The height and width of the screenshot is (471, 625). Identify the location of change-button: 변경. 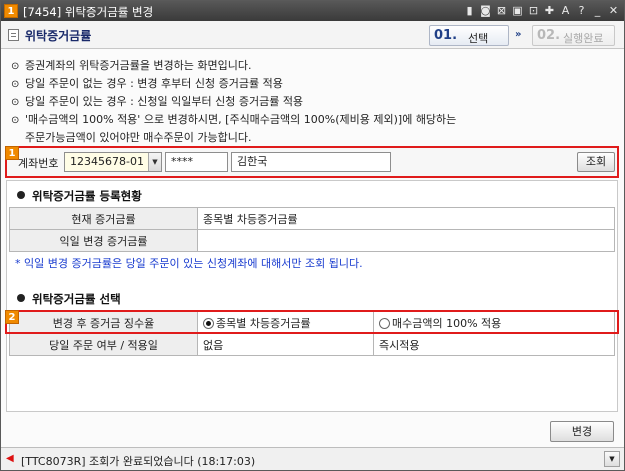
(582, 431).